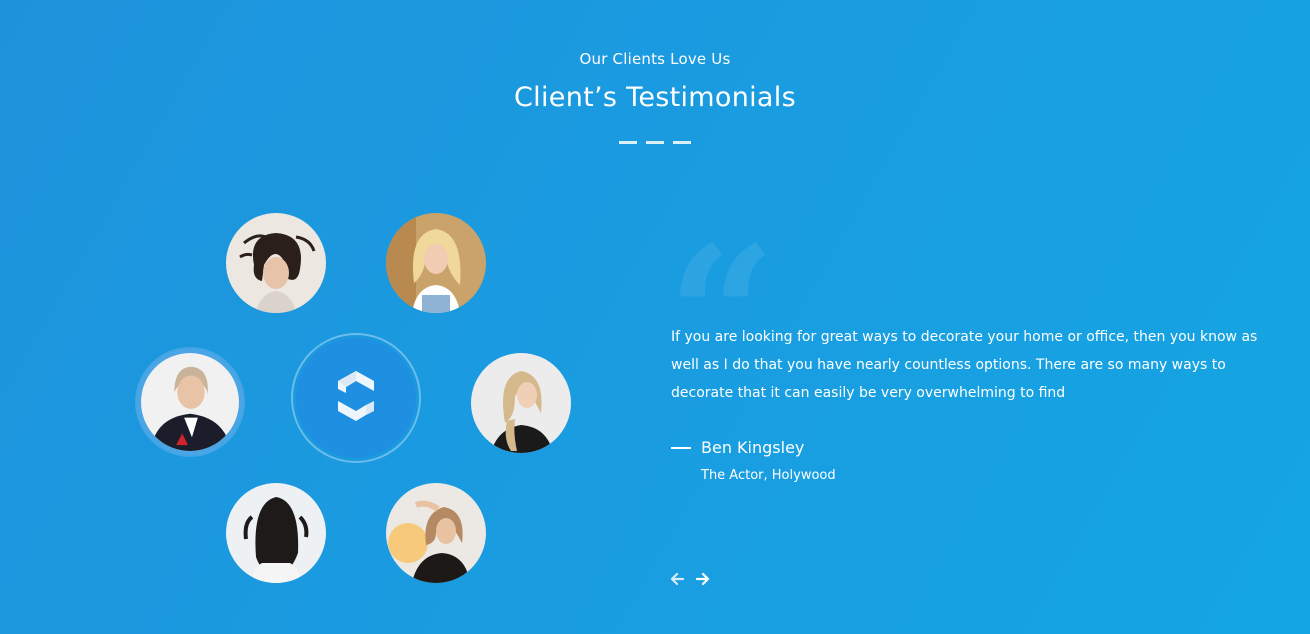  What do you see at coordinates (768, 475) in the screenshot?
I see `author-role: The Actor, Holywood` at bounding box center [768, 475].